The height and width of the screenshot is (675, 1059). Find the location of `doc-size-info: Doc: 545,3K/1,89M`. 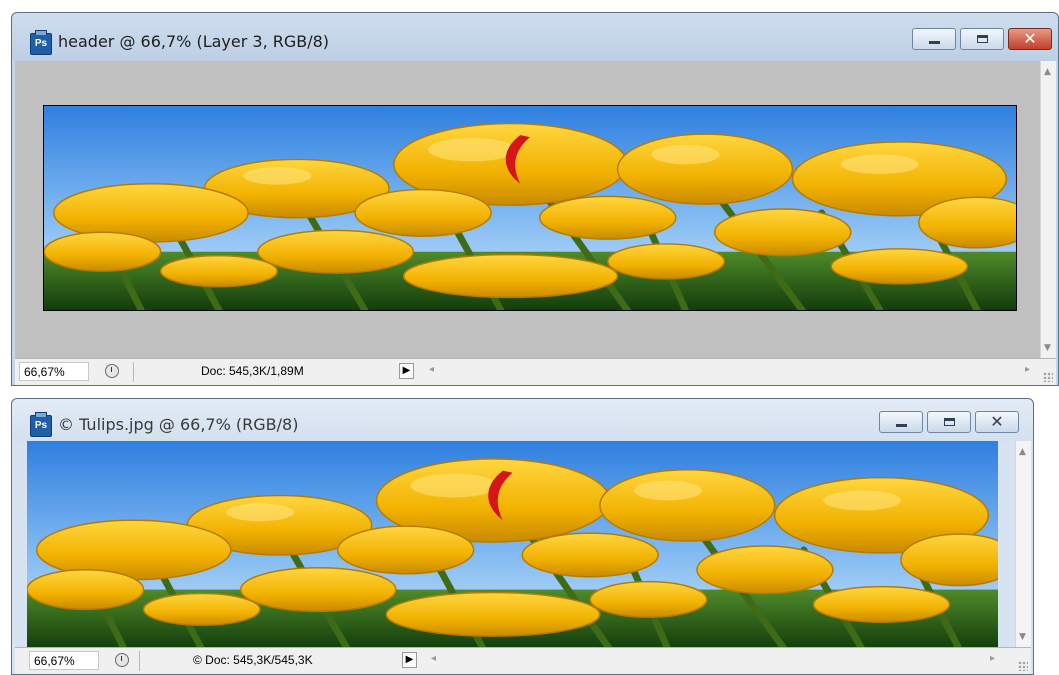

doc-size-info: Doc: 545,3K/1,89M is located at coordinates (252, 371).